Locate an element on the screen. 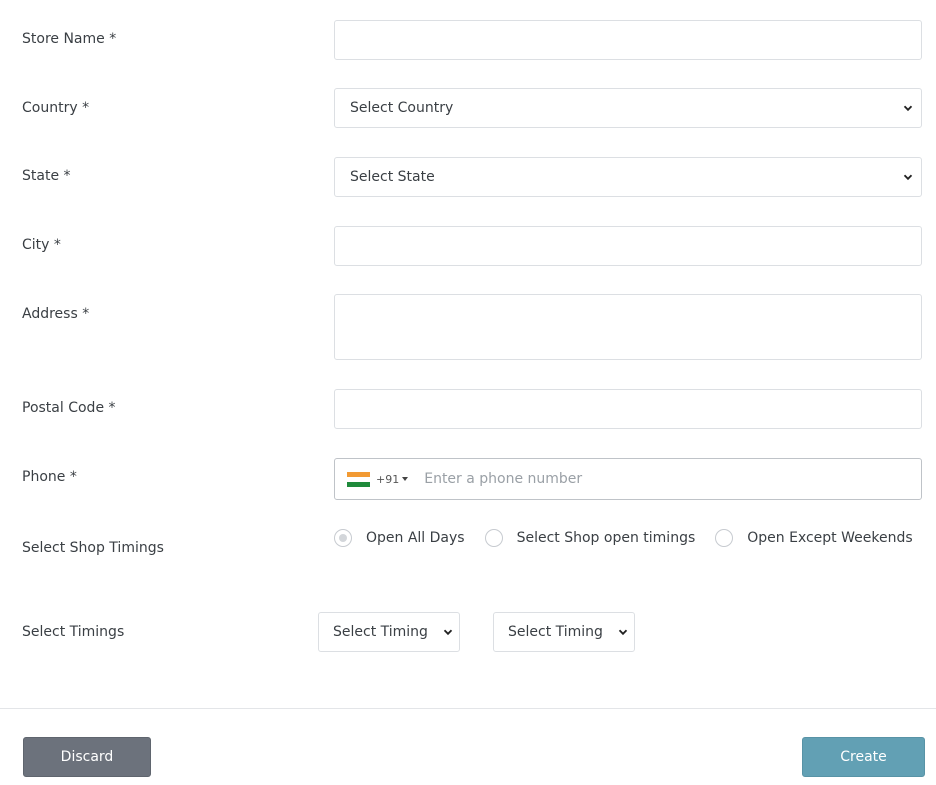 The height and width of the screenshot is (785, 936). state-select: Select State is located at coordinates (628, 177).